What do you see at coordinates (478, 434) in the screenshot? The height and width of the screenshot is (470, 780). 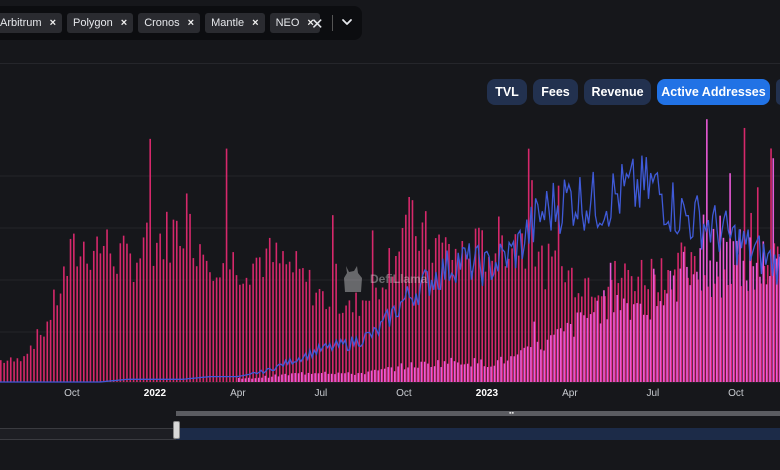 I see `zoom-window` at bounding box center [478, 434].